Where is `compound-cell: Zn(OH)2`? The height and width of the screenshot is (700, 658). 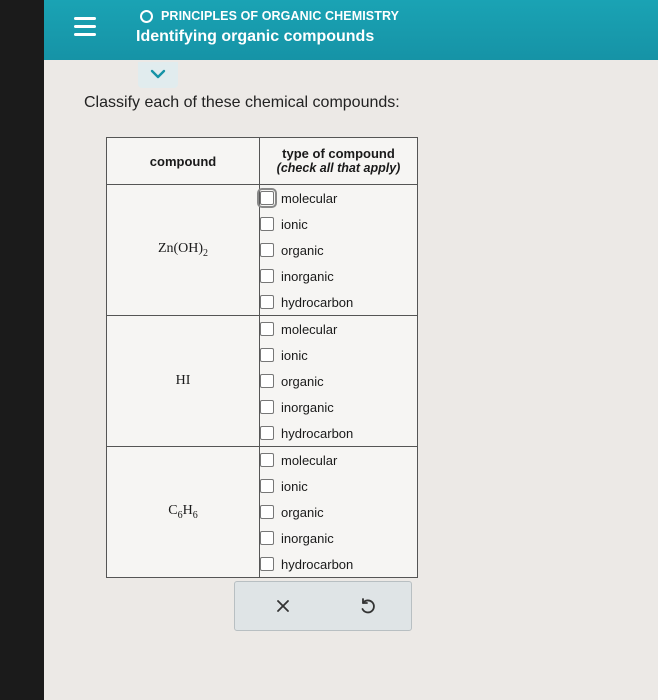
compound-cell: Zn(OH)2 is located at coordinates (183, 250).